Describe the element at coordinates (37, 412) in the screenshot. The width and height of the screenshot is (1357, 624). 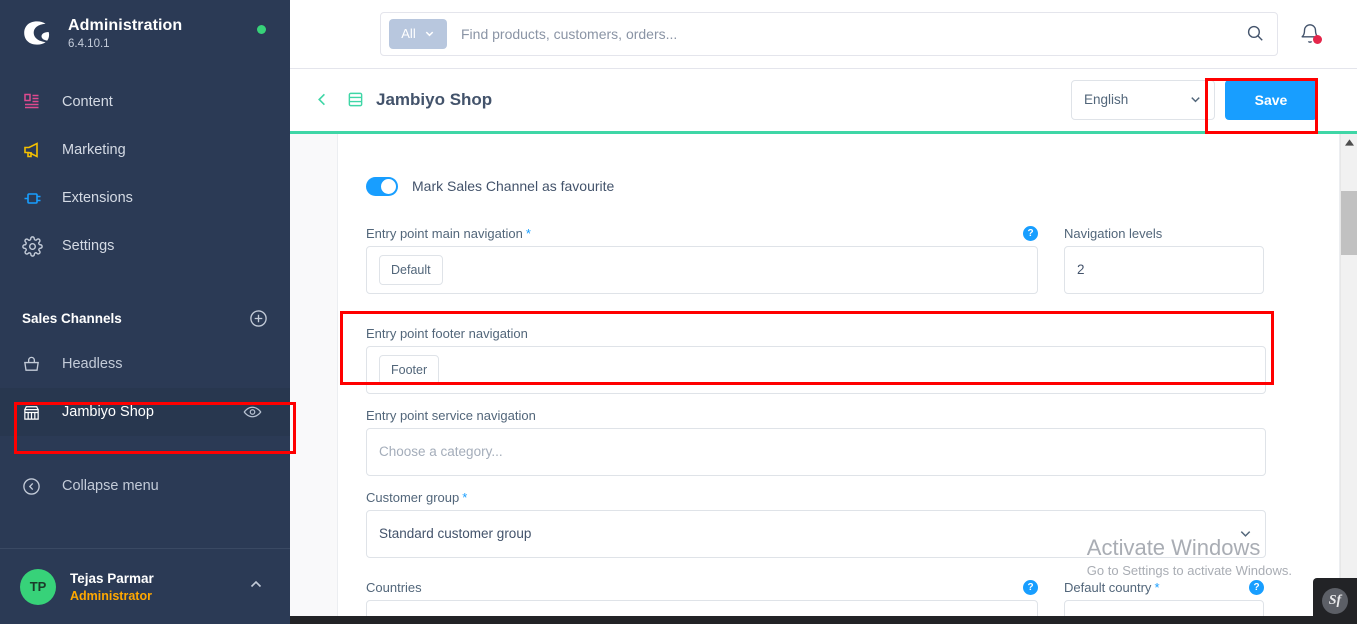
I see `storefront-icon` at that location.